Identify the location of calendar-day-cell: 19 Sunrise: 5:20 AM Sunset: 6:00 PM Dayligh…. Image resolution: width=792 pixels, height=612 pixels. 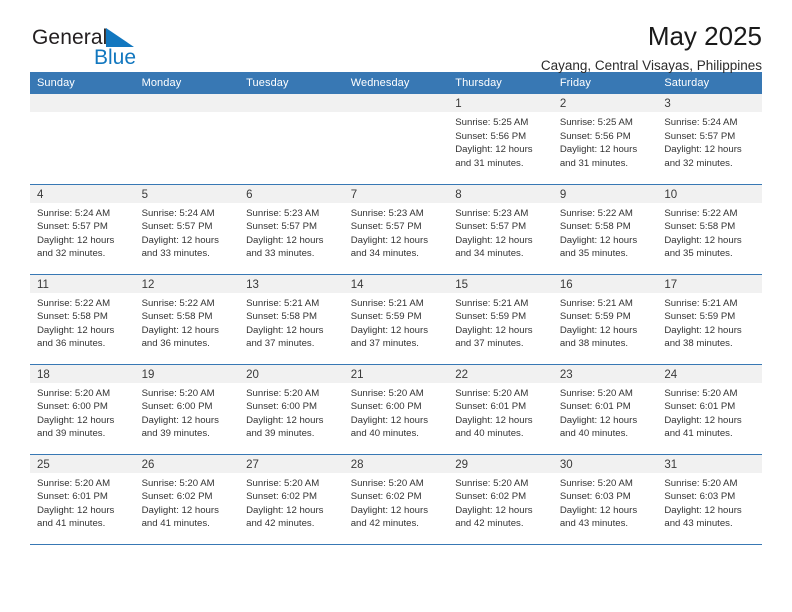
(187, 409).